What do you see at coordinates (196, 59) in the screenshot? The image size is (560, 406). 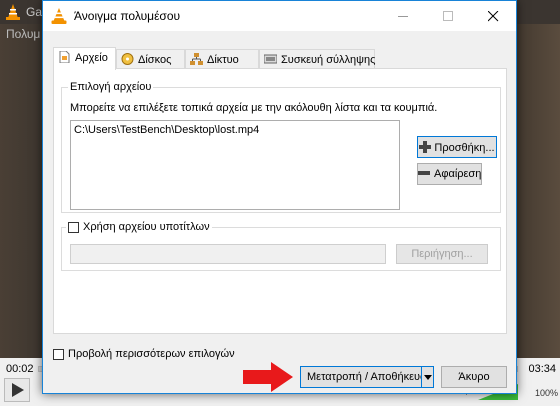 I see `network-icon` at bounding box center [196, 59].